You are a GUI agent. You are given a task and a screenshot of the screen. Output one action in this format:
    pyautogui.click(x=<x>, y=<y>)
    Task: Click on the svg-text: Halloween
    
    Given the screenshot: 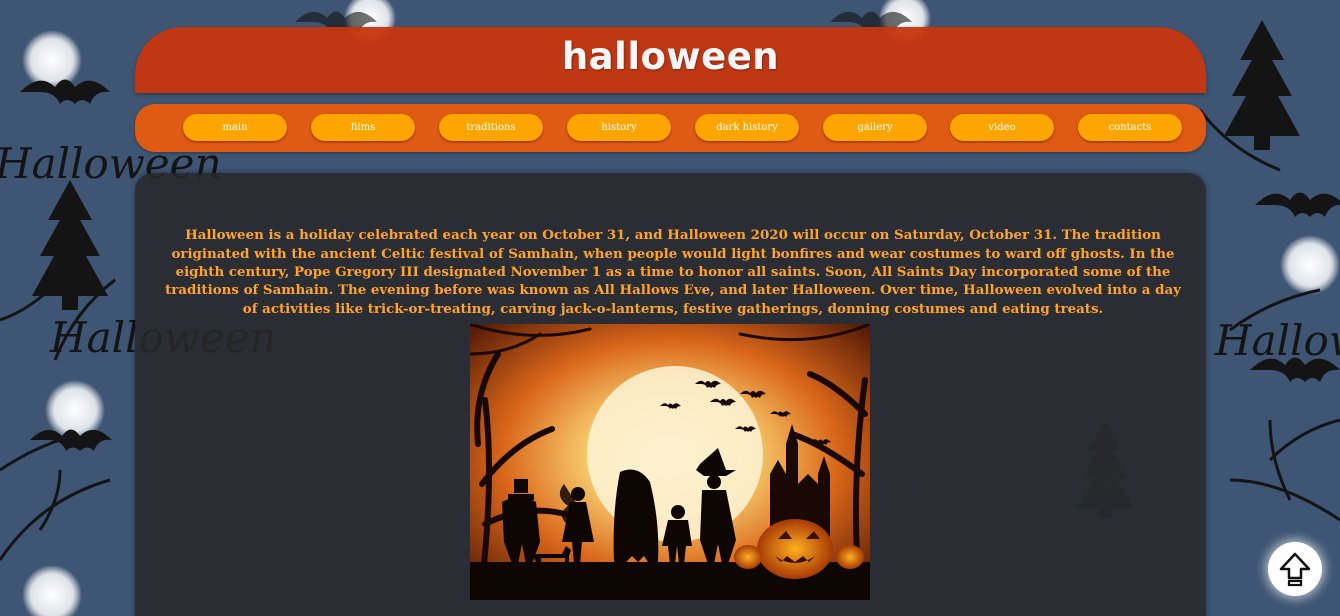 What is the action you would take?
    pyautogui.click(x=1277, y=340)
    